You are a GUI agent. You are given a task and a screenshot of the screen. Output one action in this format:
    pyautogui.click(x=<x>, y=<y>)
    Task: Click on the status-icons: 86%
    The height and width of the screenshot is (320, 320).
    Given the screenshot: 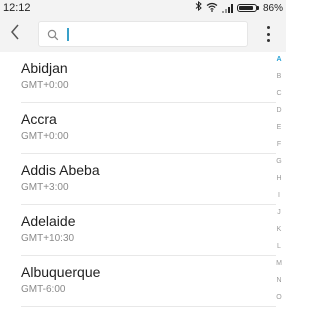 What is the action you would take?
    pyautogui.click(x=239, y=7)
    